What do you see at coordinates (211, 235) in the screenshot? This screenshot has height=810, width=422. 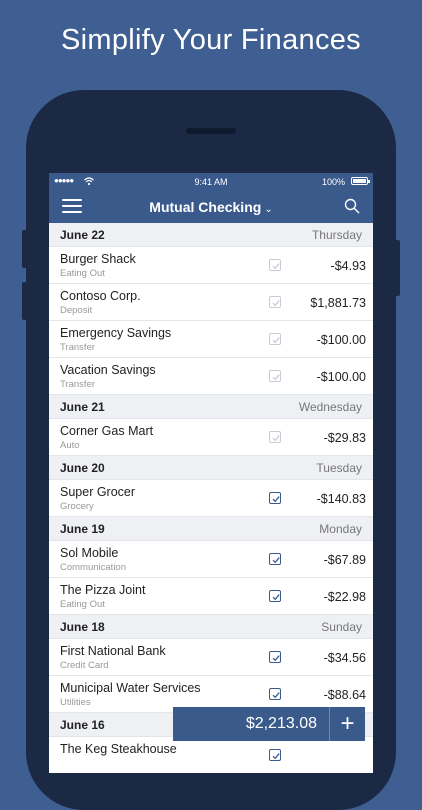 I see `date-header: June 22 Thursday` at bounding box center [211, 235].